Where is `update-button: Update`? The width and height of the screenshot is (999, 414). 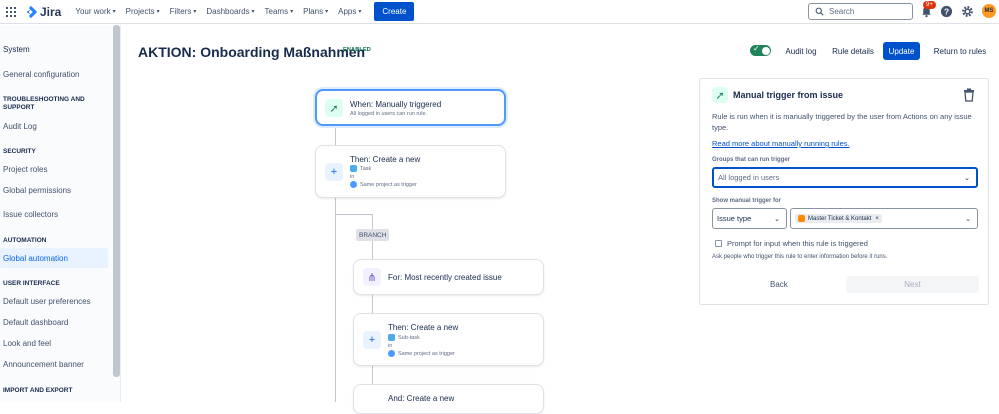 update-button: Update is located at coordinates (901, 51).